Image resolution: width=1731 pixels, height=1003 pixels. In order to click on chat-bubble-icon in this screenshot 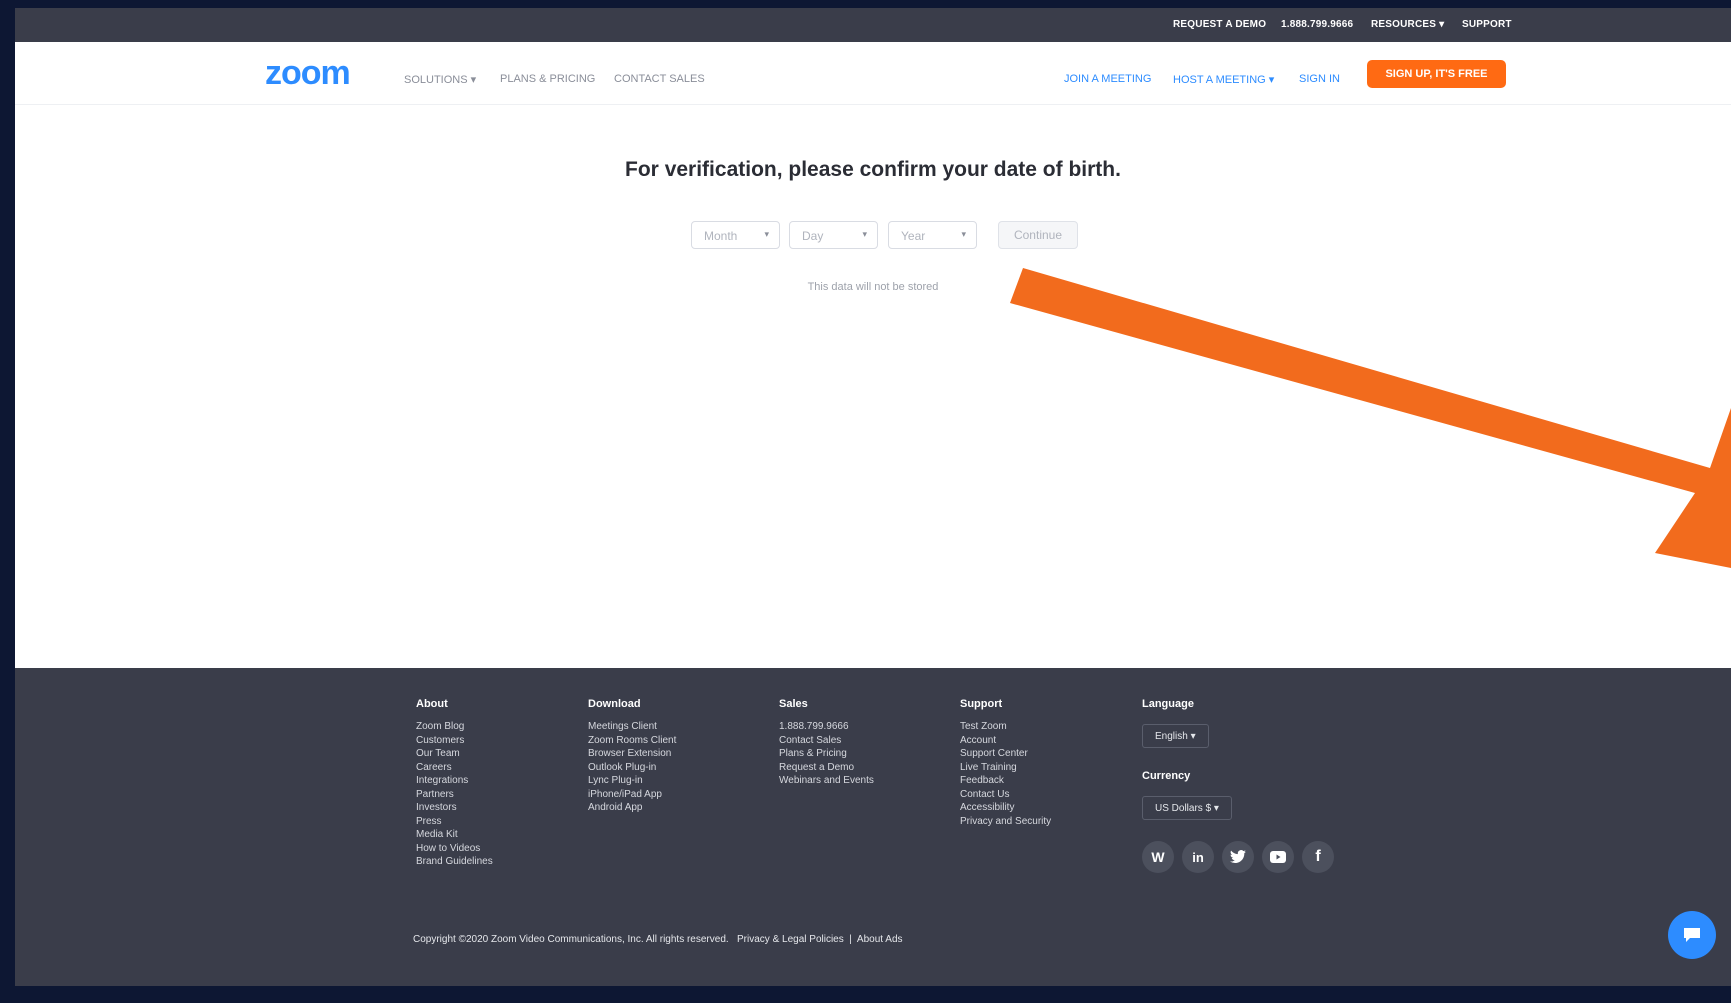, I will do `click(1692, 935)`.